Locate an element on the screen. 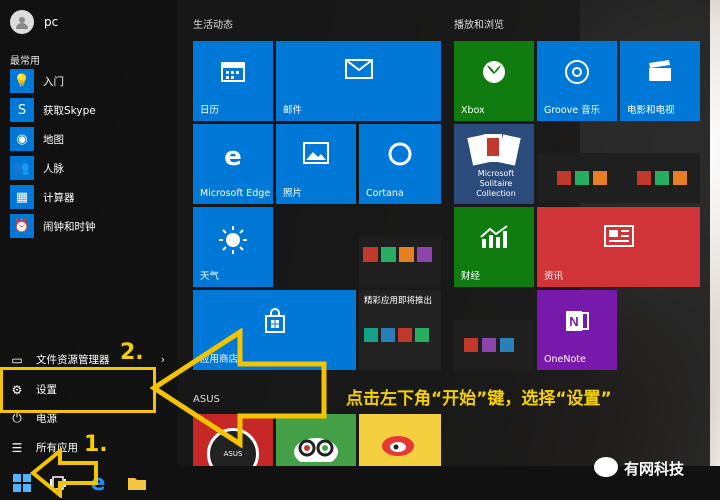  tile-label: OneNote is located at coordinates (565, 359).